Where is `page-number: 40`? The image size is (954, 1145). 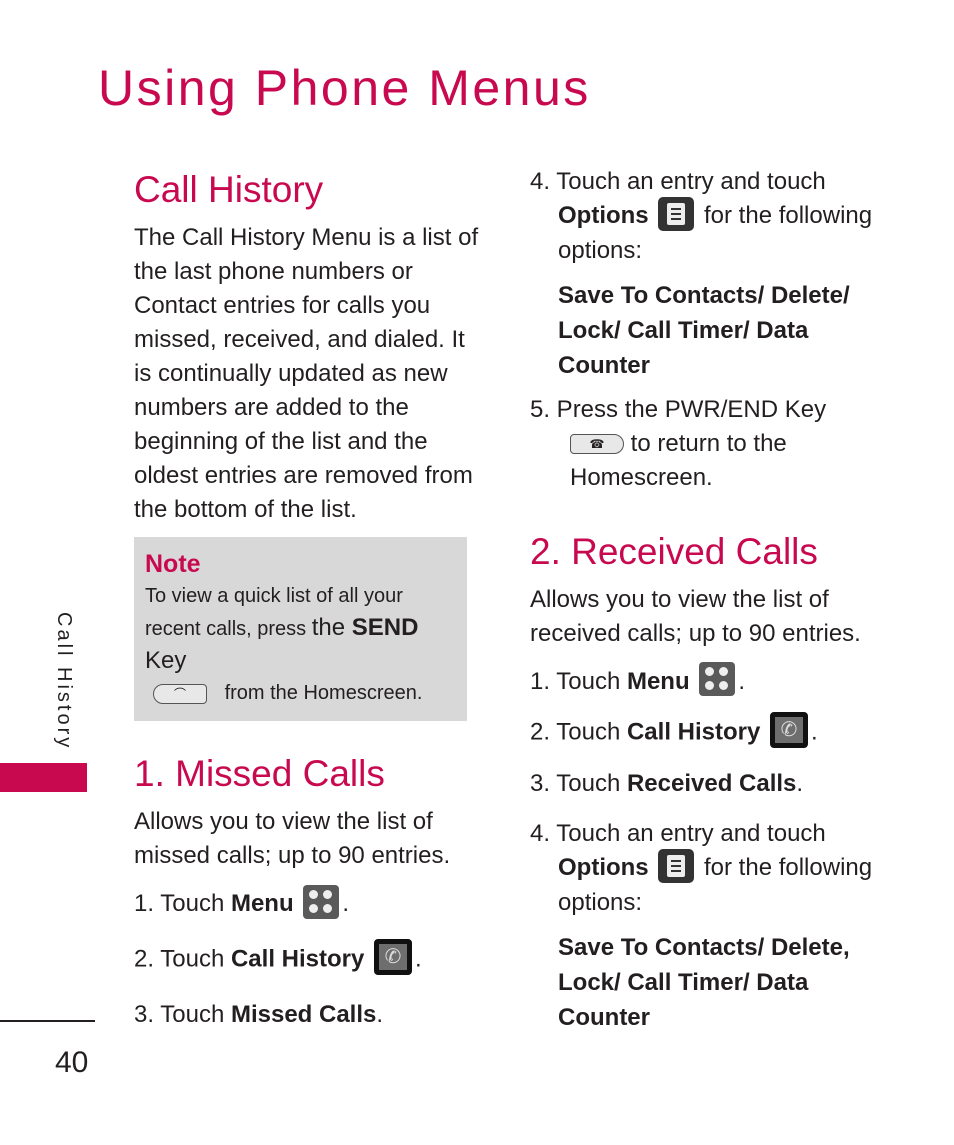
page-number: 40 is located at coordinates (72, 1062).